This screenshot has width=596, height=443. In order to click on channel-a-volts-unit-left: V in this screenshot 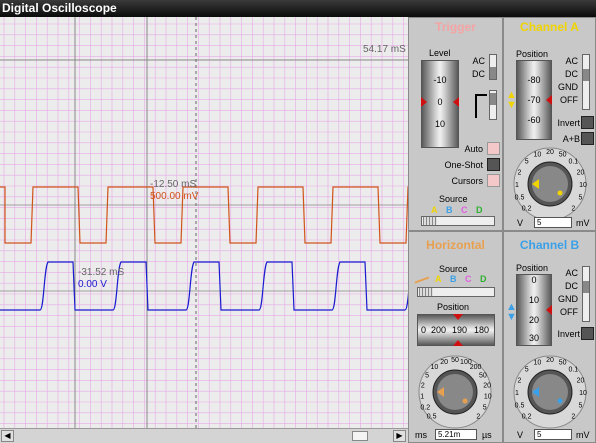, I will do `click(520, 223)`.